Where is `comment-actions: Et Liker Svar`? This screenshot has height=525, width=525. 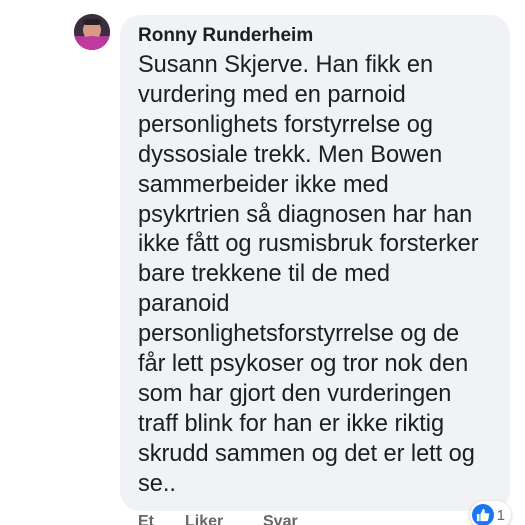
comment-actions: Et Liker Svar is located at coordinates (230, 519).